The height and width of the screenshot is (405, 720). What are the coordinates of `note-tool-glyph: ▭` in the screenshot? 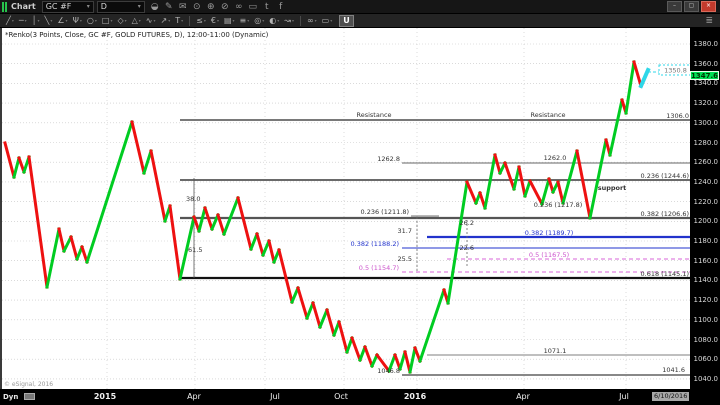 It's located at (325, 20).